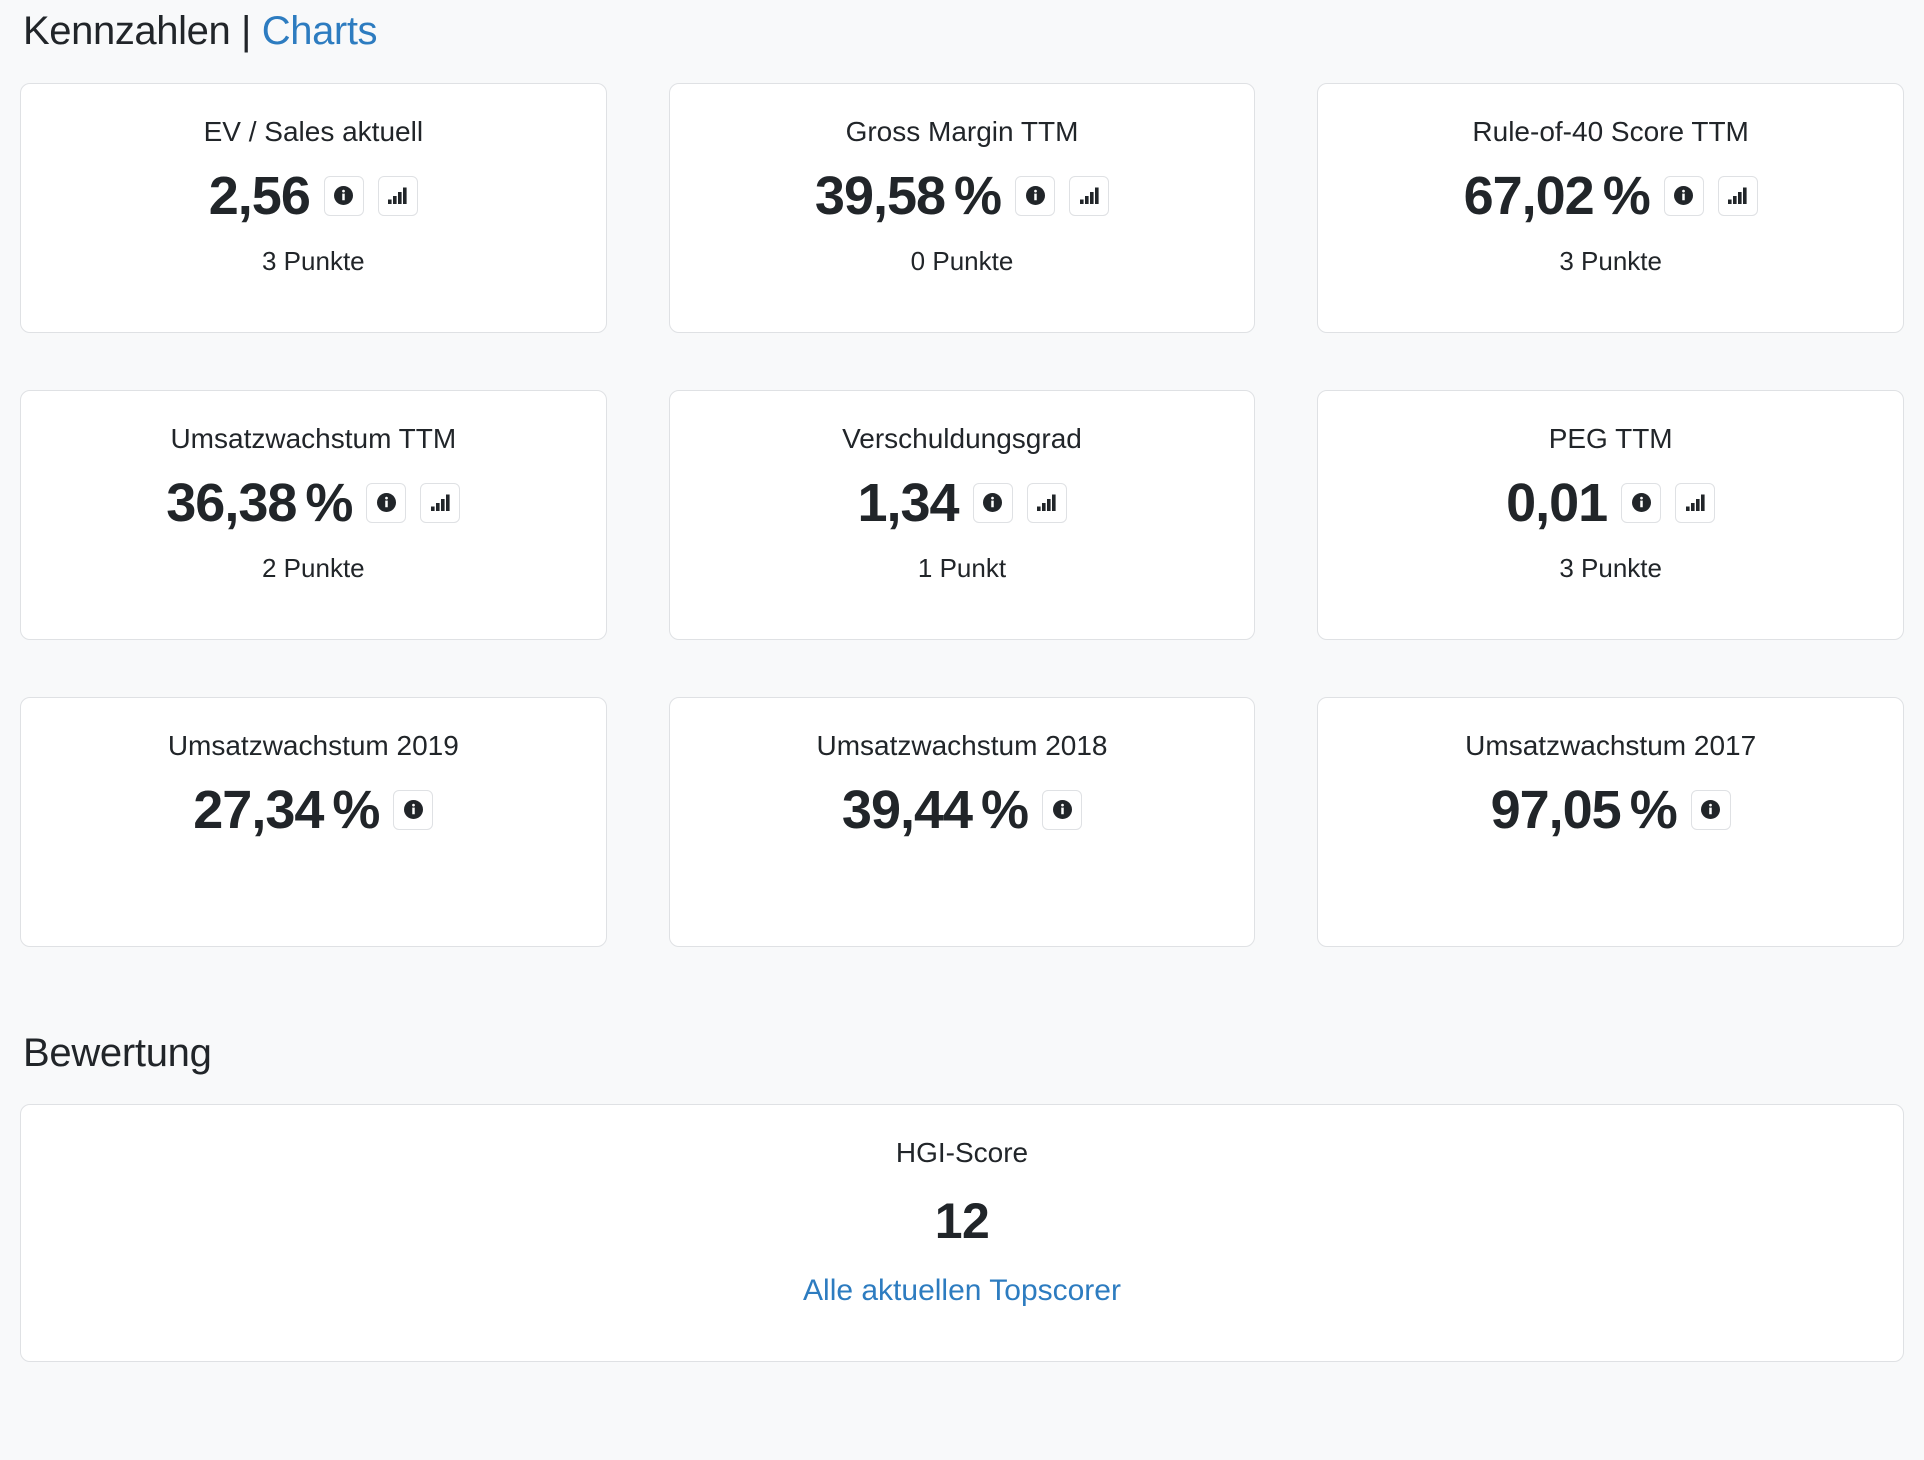 Image resolution: width=1924 pixels, height=1460 pixels. What do you see at coordinates (313, 196) in the screenshot?
I see `metric-value-row: 2,56` at bounding box center [313, 196].